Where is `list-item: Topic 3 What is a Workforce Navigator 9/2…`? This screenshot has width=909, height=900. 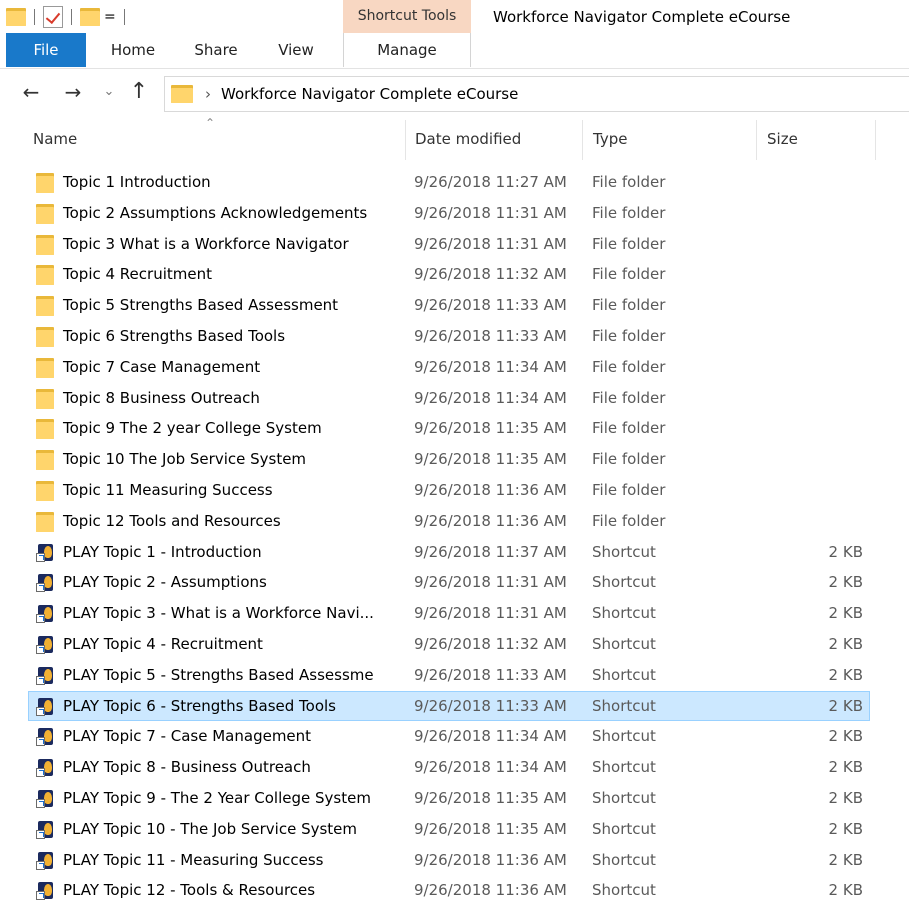 list-item: Topic 3 What is a Workforce Navigator 9/2… is located at coordinates (449, 244).